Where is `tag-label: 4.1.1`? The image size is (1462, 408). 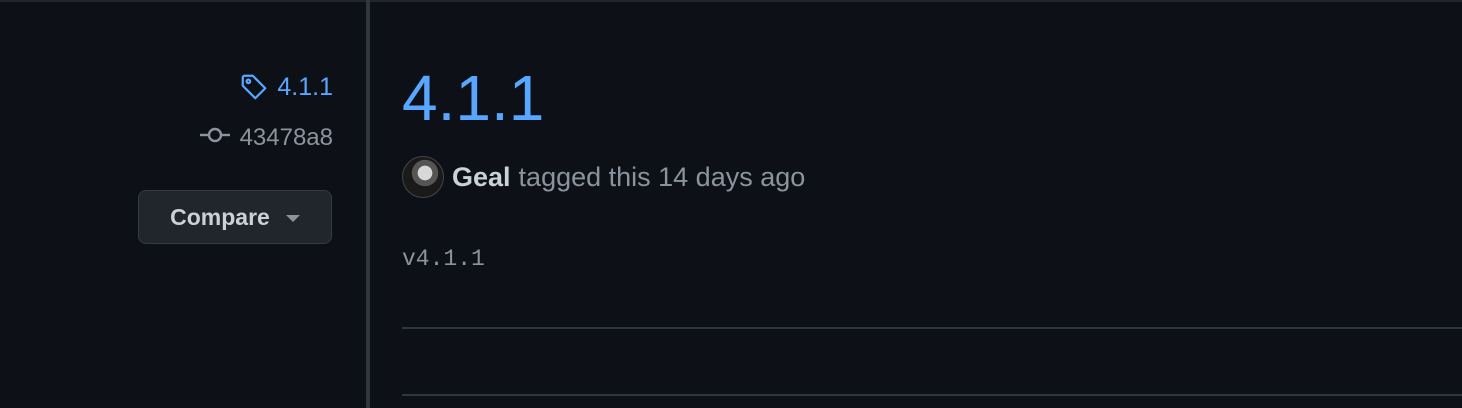
tag-label: 4.1.1 is located at coordinates (305, 86).